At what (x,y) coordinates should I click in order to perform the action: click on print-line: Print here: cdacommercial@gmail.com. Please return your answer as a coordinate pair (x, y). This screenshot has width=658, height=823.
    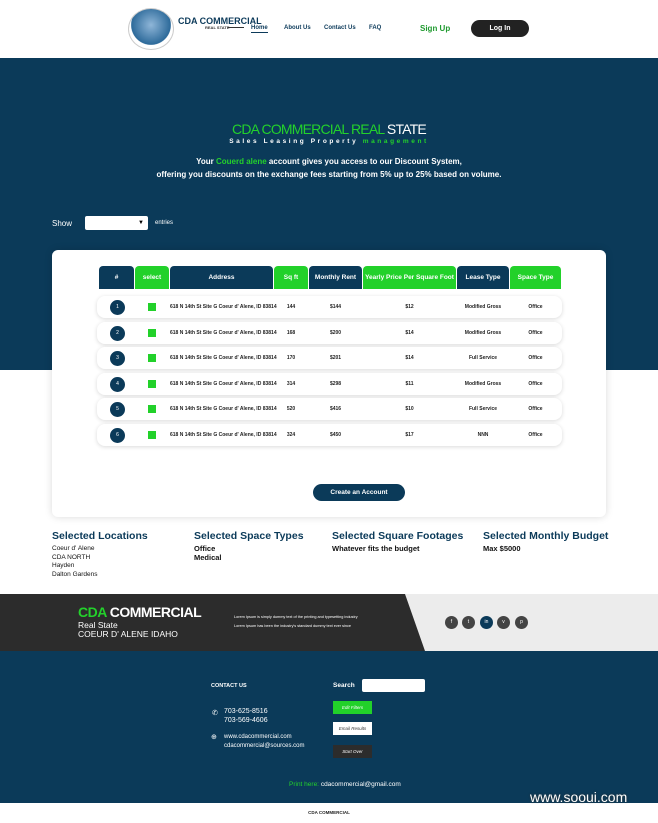
    Looking at the image, I should click on (345, 784).